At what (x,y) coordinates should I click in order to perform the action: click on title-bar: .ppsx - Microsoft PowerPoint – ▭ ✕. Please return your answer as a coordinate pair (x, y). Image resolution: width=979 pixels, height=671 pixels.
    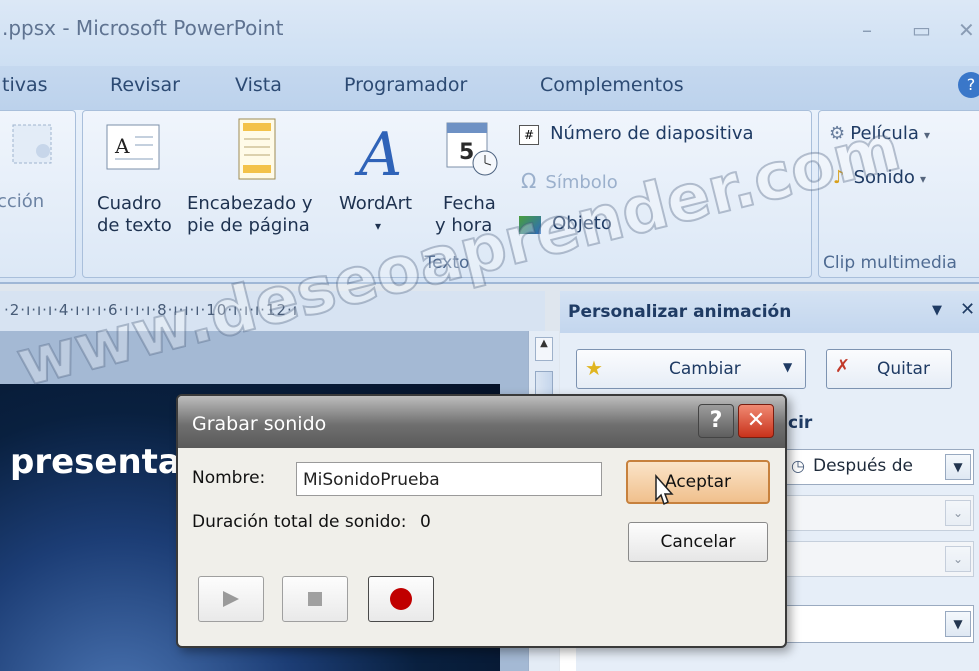
    Looking at the image, I should click on (489, 33).